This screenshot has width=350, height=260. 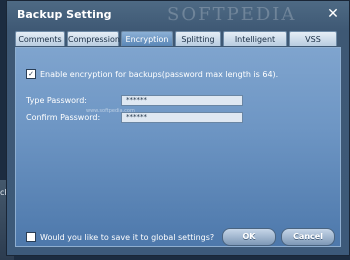 What do you see at coordinates (63, 117) in the screenshot?
I see `confirm-password-label: Confirm Password:` at bounding box center [63, 117].